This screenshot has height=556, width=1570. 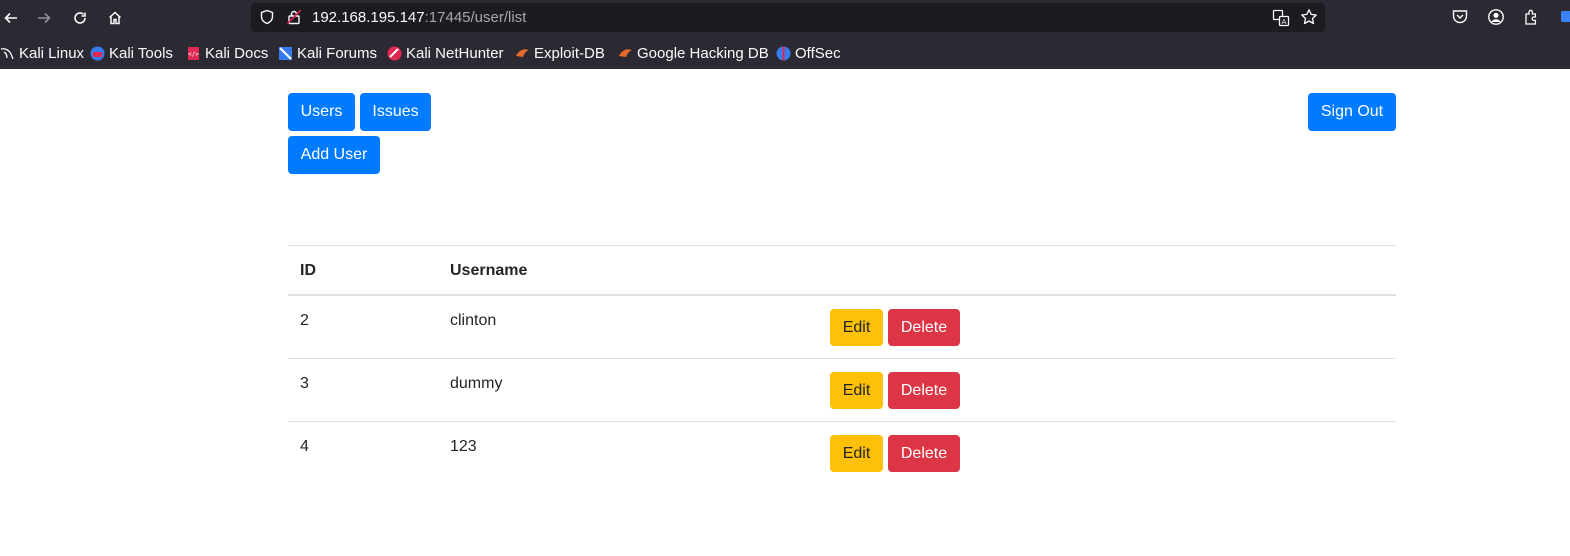 I want to click on cell-username: 123, so click(x=463, y=446).